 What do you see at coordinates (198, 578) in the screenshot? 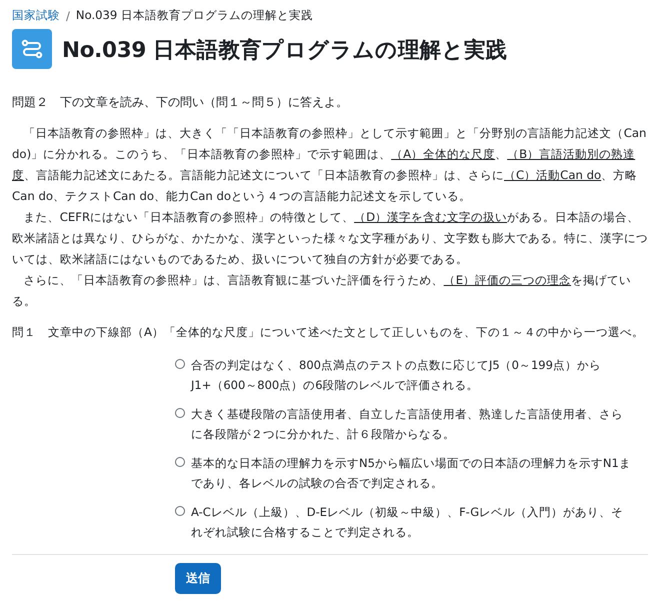
I see `submit-button: 送信` at bounding box center [198, 578].